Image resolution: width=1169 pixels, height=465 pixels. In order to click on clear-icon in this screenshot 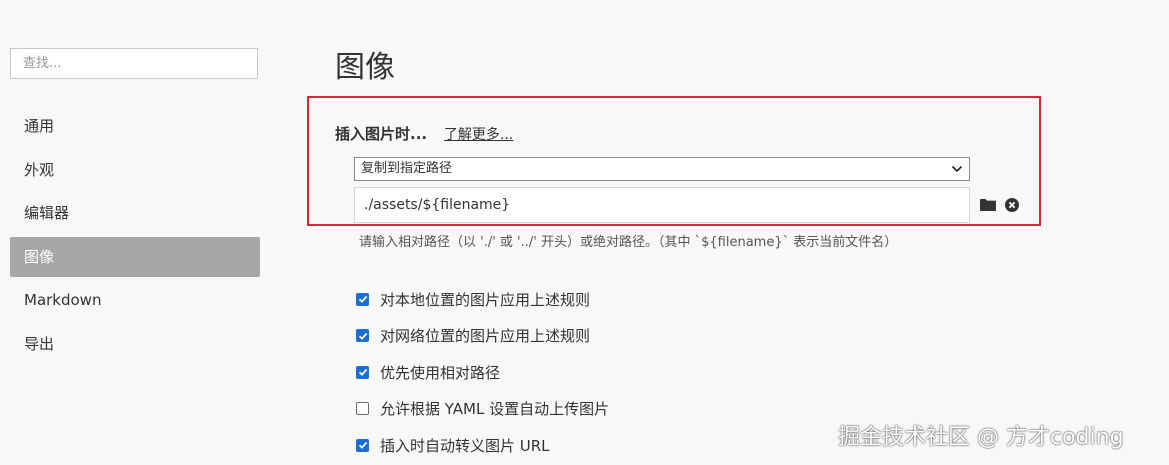, I will do `click(1012, 205)`.